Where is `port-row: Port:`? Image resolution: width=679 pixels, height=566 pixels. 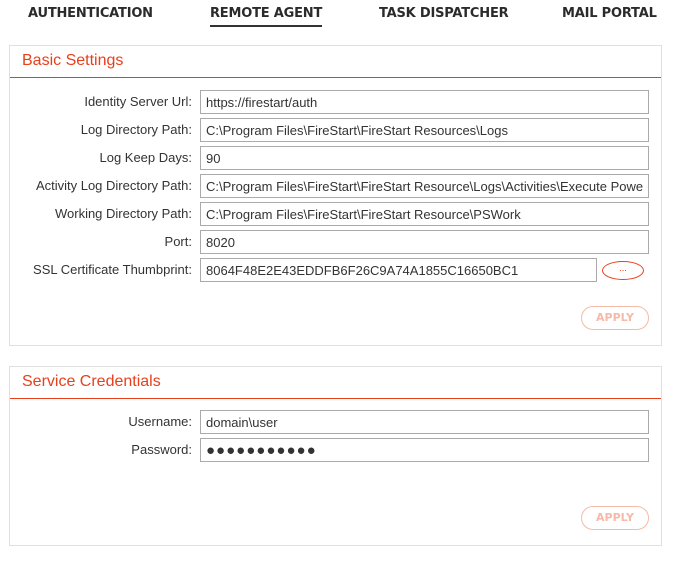
port-row: Port: is located at coordinates (336, 242).